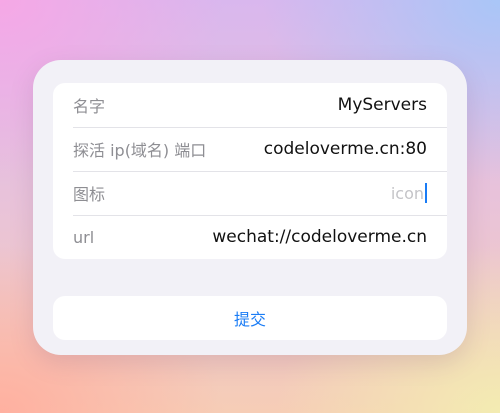  Describe the element at coordinates (89, 194) in the screenshot. I see `icon-field-label: 图标` at that location.